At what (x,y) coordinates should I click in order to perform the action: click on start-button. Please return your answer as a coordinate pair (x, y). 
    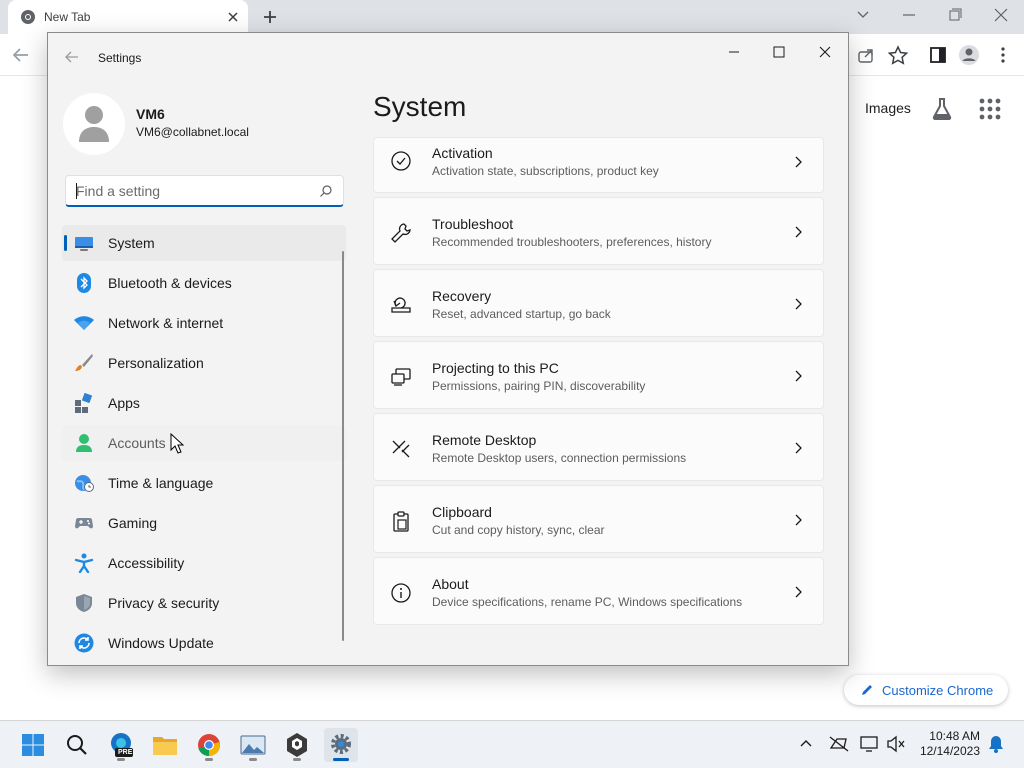
    Looking at the image, I should click on (33, 745).